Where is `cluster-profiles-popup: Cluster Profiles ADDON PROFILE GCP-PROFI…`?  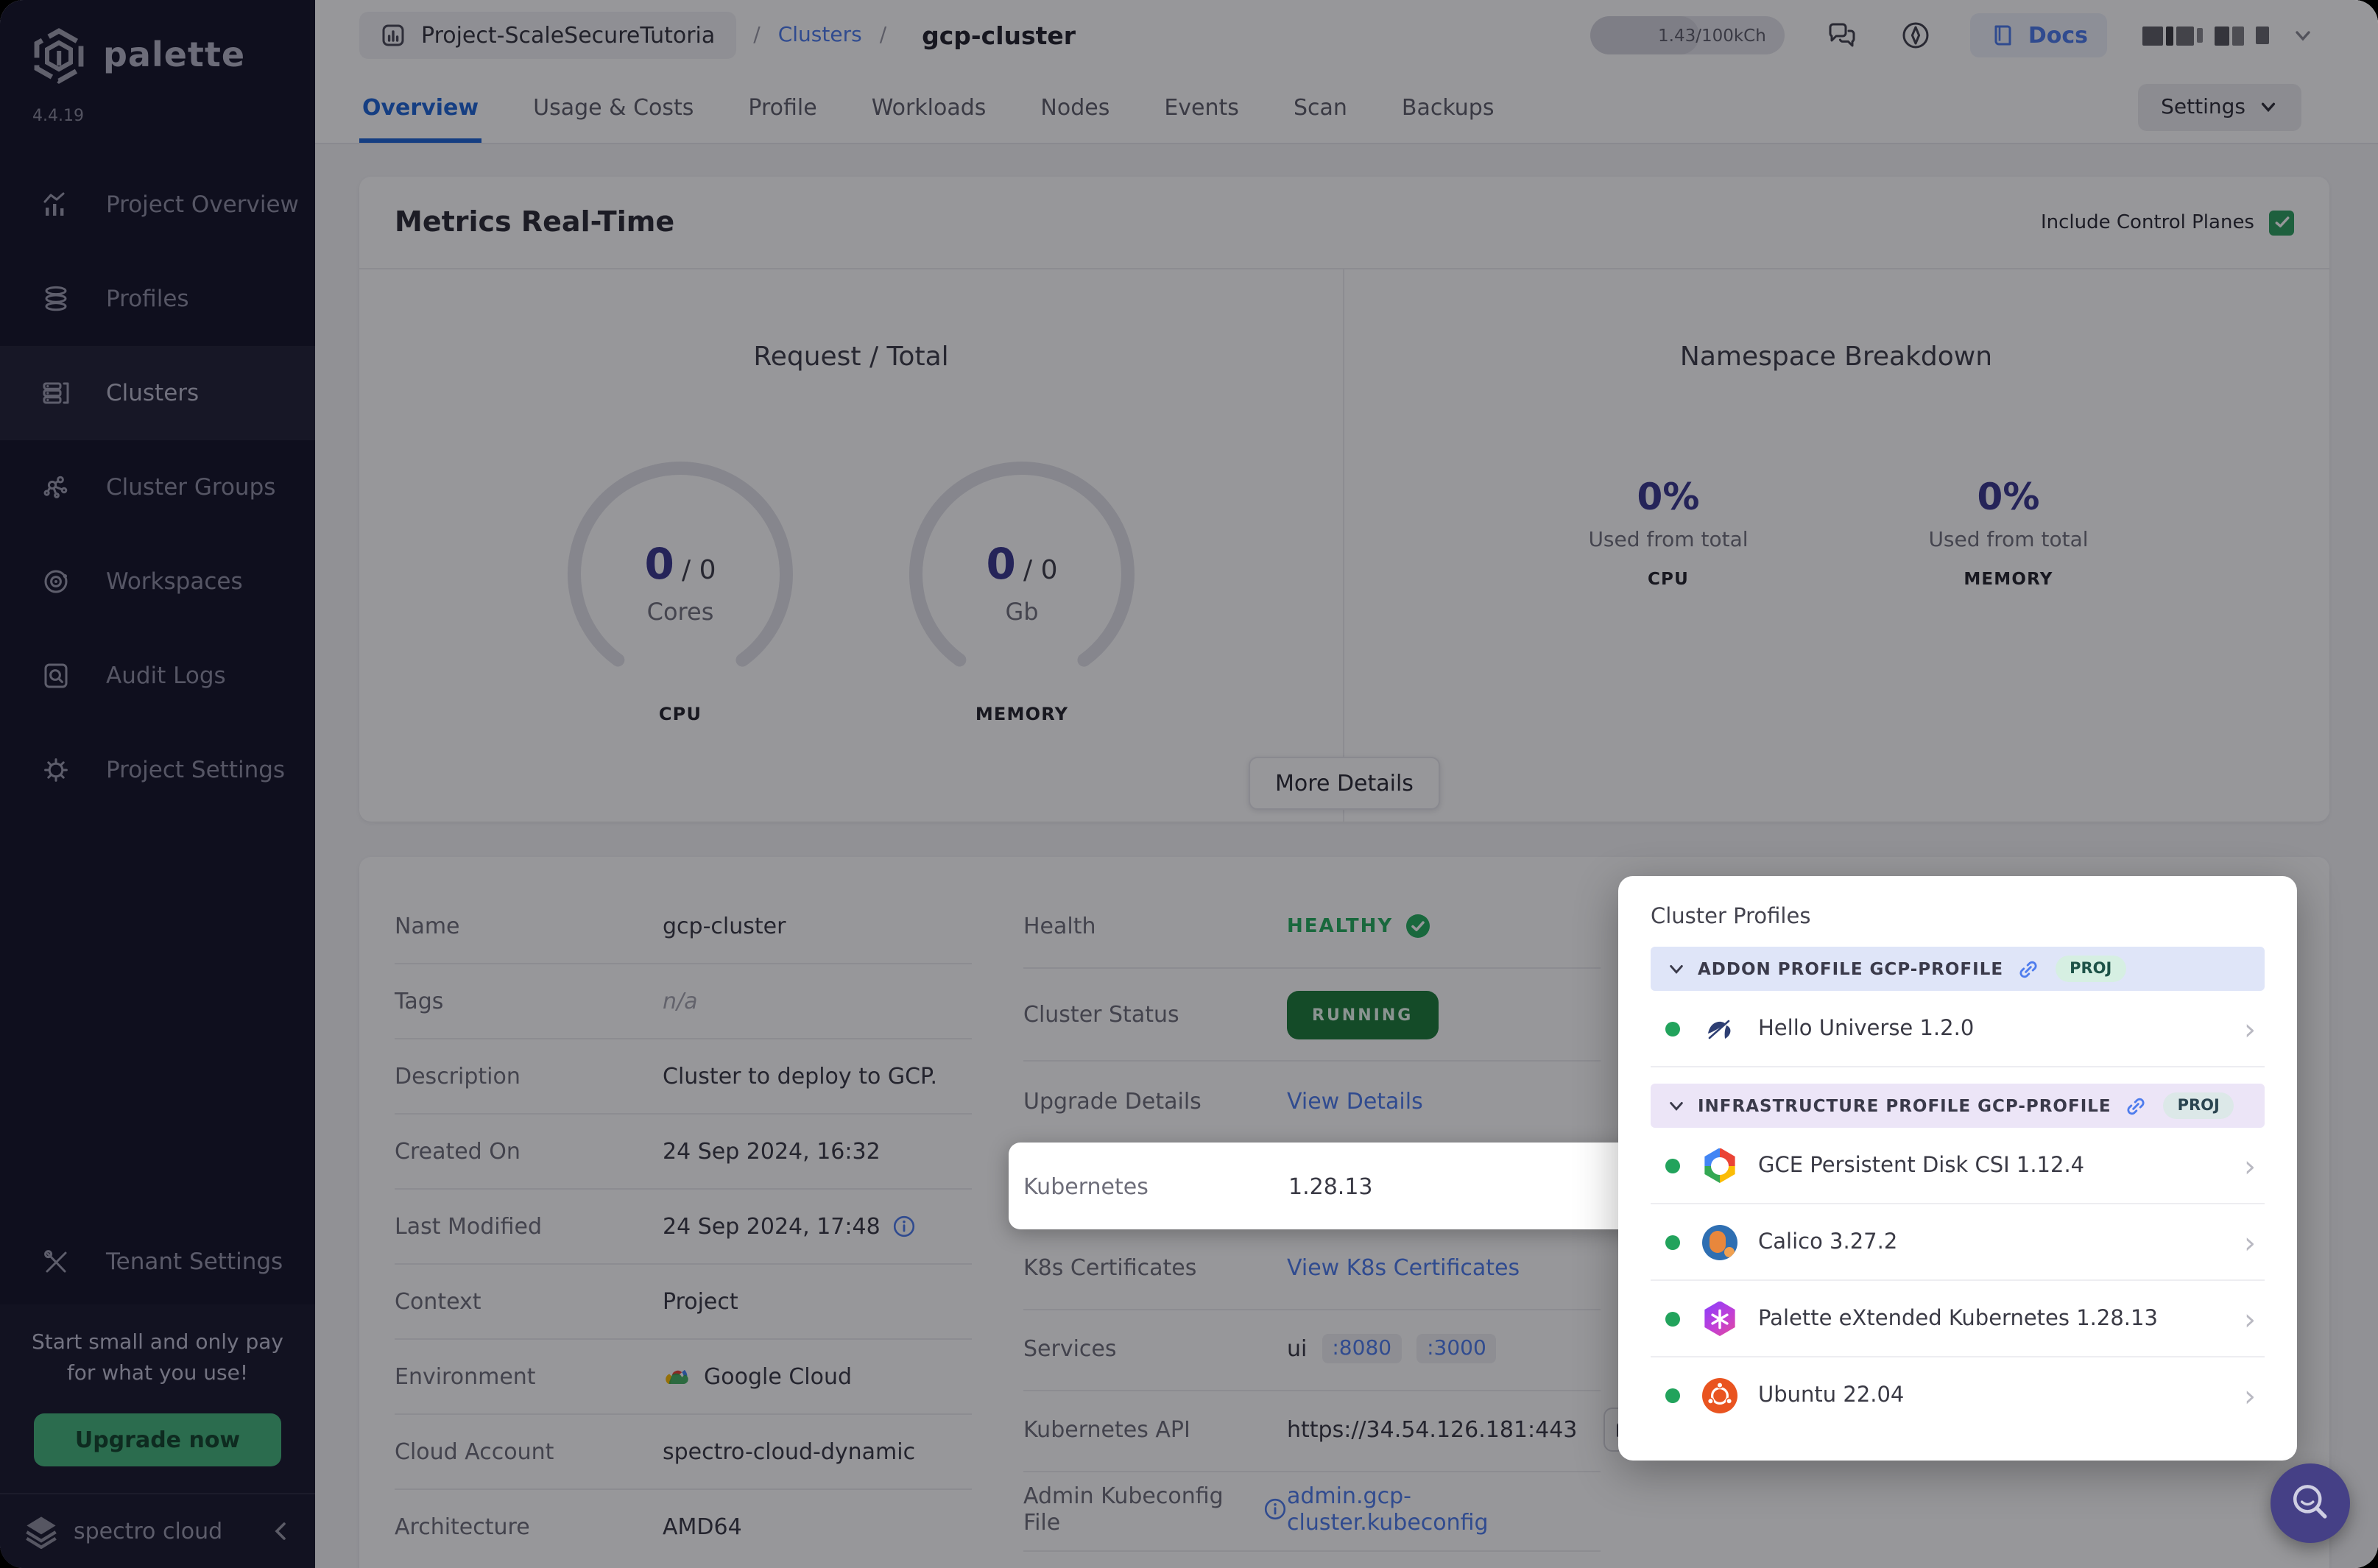
cluster-profiles-popup: Cluster Profiles ADDON PROFILE GCP-PROFI… is located at coordinates (1957, 1169).